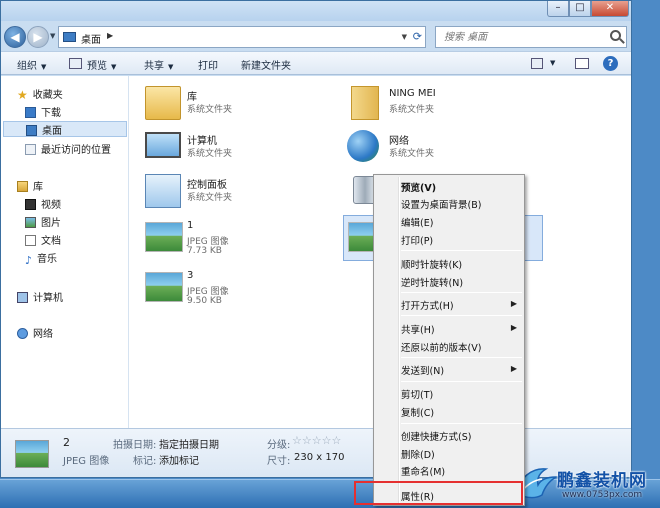 The width and height of the screenshot is (660, 508). What do you see at coordinates (68, 149) in the screenshot?
I see `sidebar-item-recent: 最近访问的位置` at bounding box center [68, 149].